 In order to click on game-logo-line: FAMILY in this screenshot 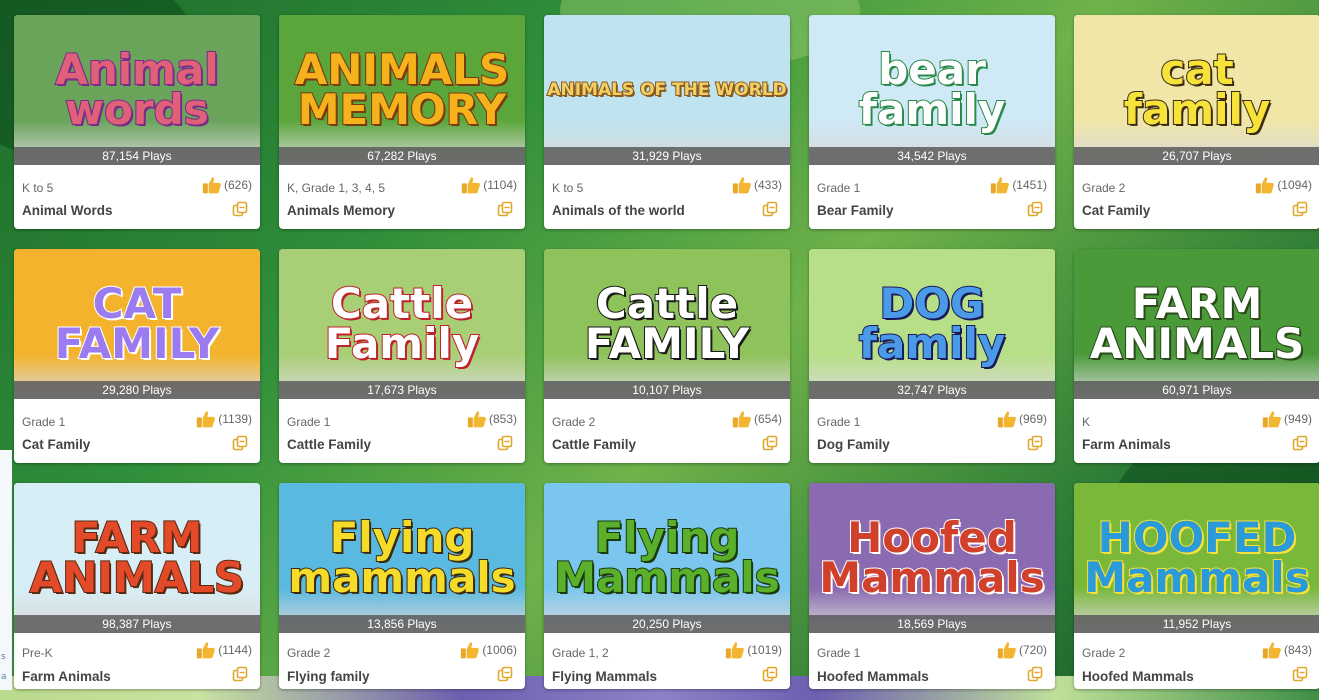, I will do `click(137, 343)`.